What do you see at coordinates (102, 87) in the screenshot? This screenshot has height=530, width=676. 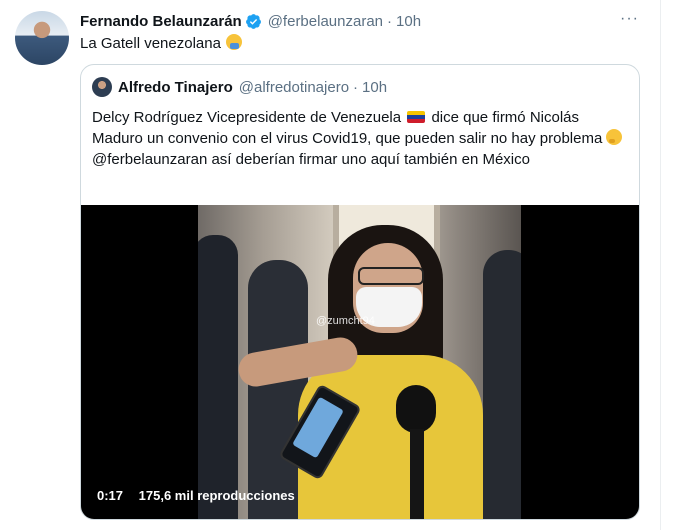 I see `quoted-author-avatar` at bounding box center [102, 87].